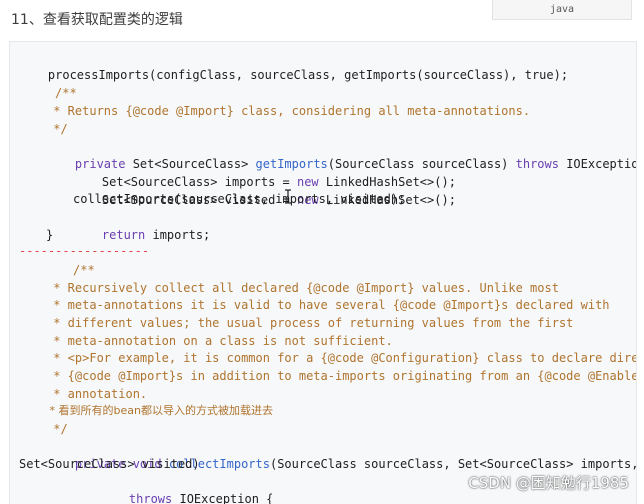 The height and width of the screenshot is (504, 644). Describe the element at coordinates (141, 225) in the screenshot. I see `code-line: return imports;` at that location.